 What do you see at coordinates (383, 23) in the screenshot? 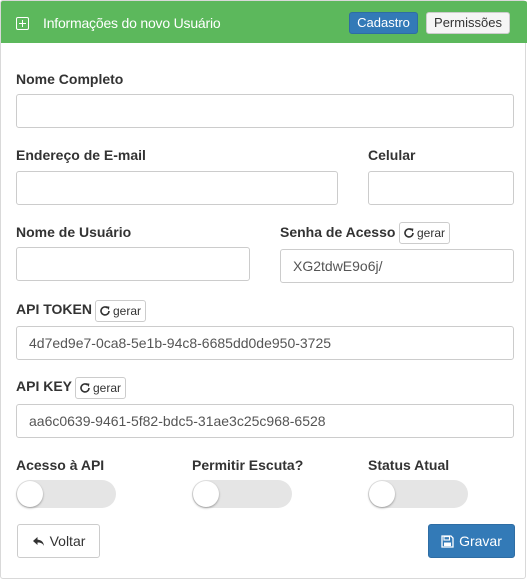
I see `tab-cadastro: Cadastro` at bounding box center [383, 23].